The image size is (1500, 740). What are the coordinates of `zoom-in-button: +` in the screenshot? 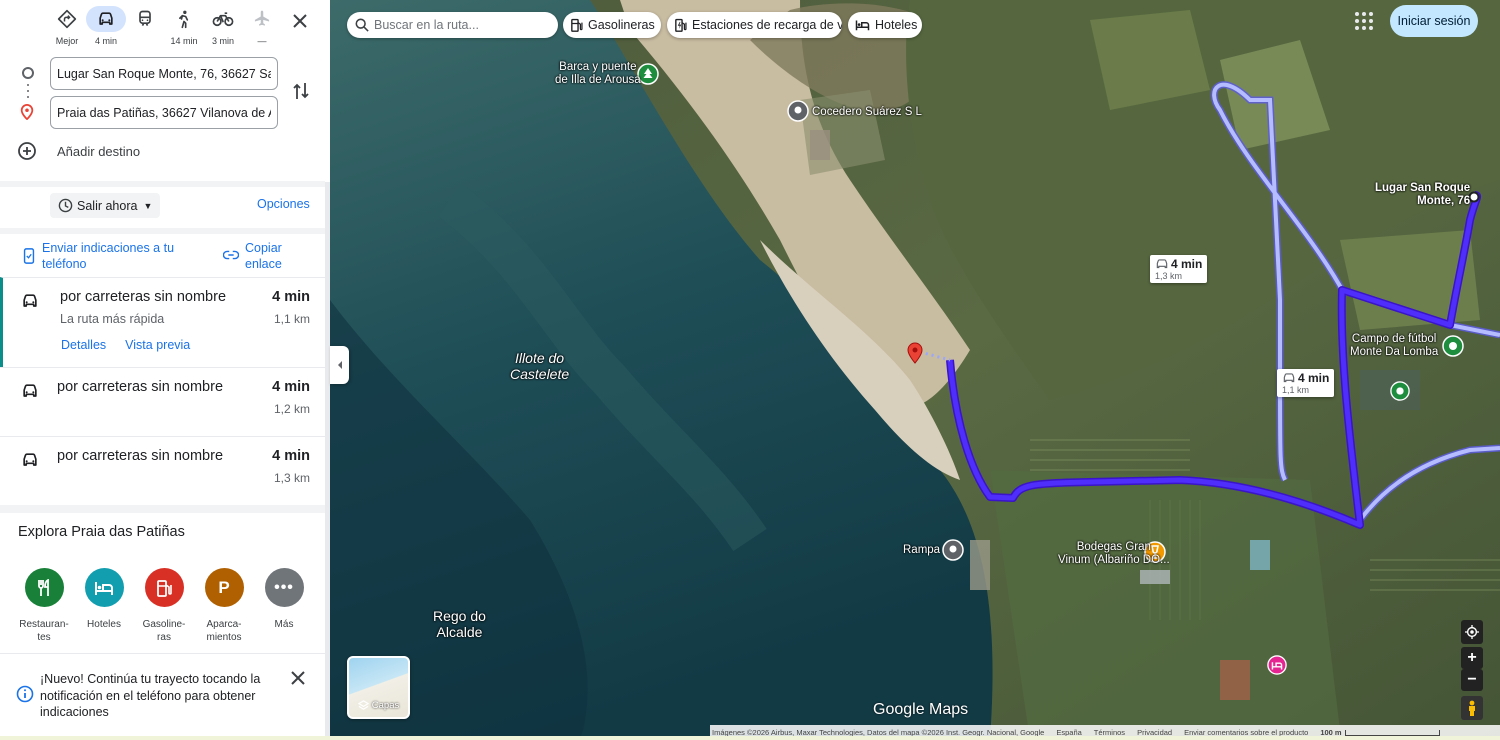 It's located at (1472, 658).